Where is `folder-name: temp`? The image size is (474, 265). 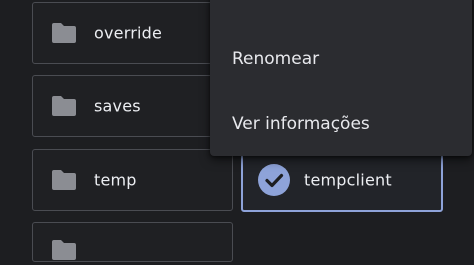 folder-name: temp is located at coordinates (115, 180).